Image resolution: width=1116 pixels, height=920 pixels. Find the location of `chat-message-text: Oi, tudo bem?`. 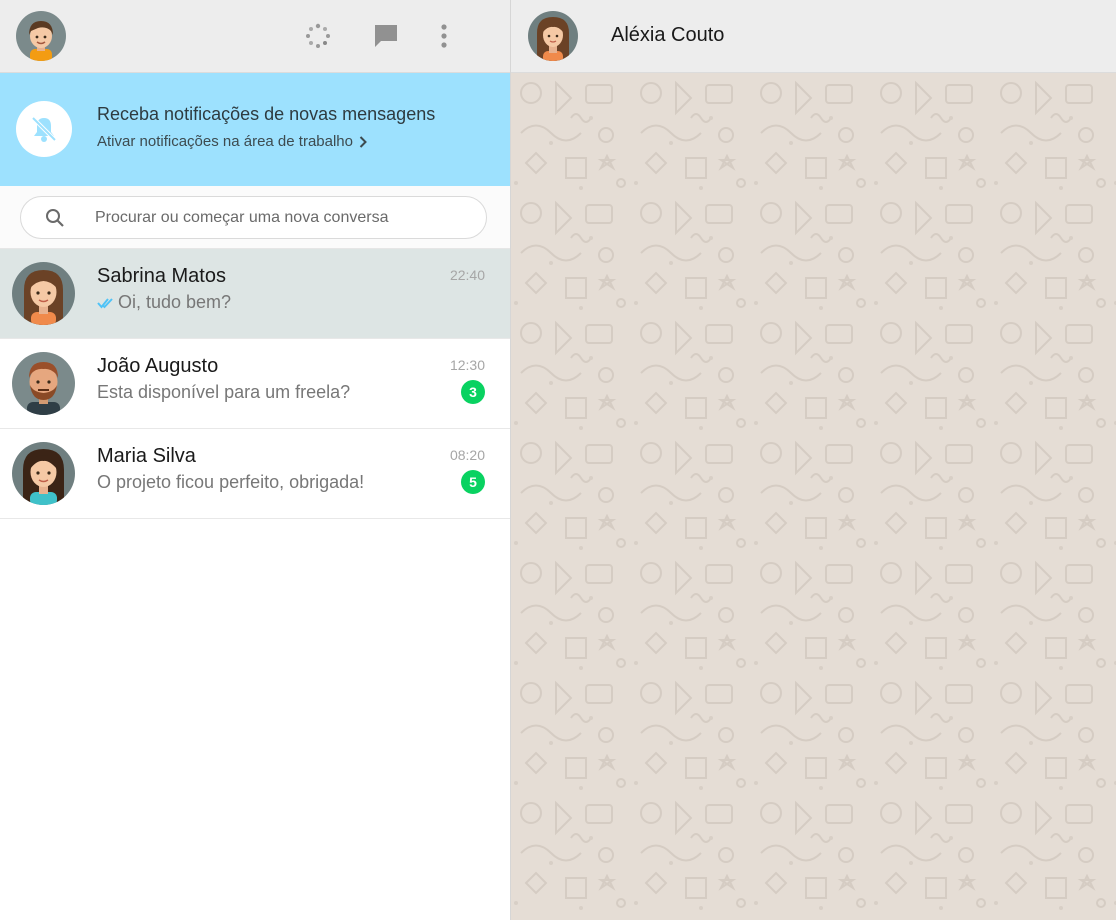

chat-message-text: Oi, tudo bem? is located at coordinates (175, 302).